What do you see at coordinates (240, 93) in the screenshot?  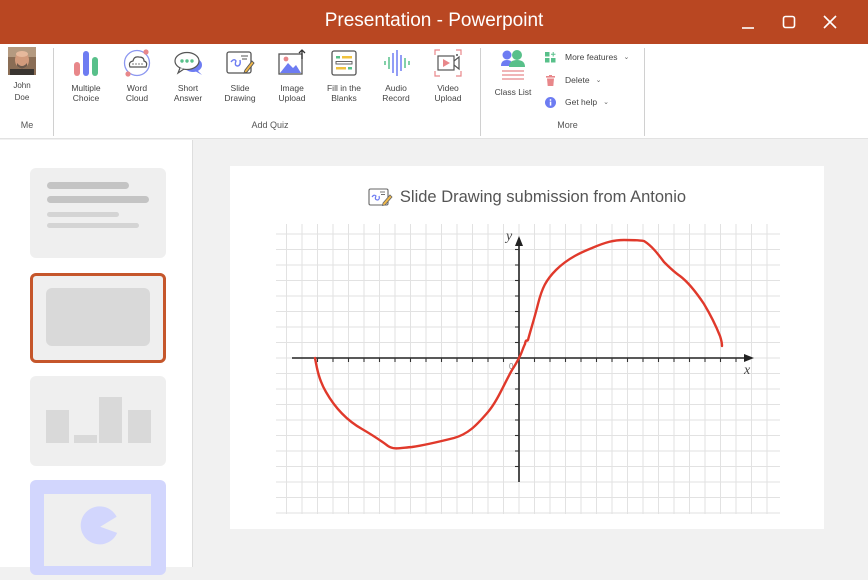 I see `slide-drawing-label: Slide Drawing` at bounding box center [240, 93].